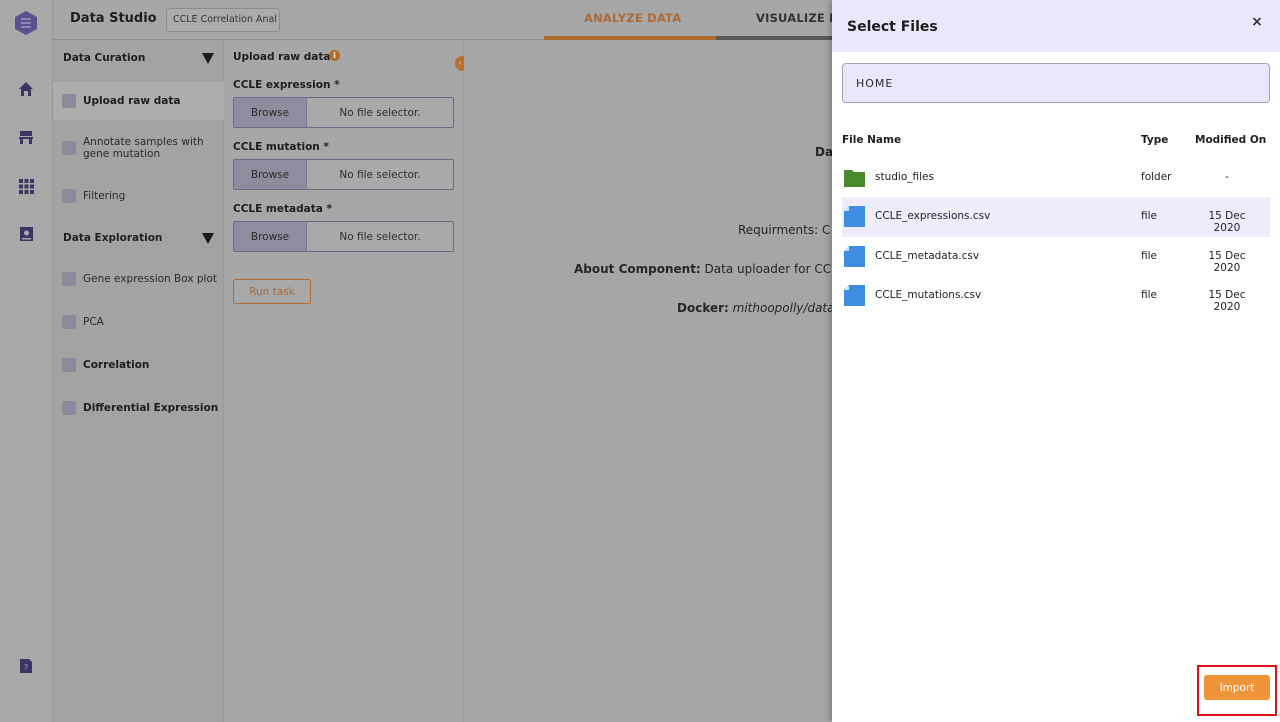  What do you see at coordinates (286, 85) in the screenshot?
I see `field-label-ccle-expression: CCLE expression *` at bounding box center [286, 85].